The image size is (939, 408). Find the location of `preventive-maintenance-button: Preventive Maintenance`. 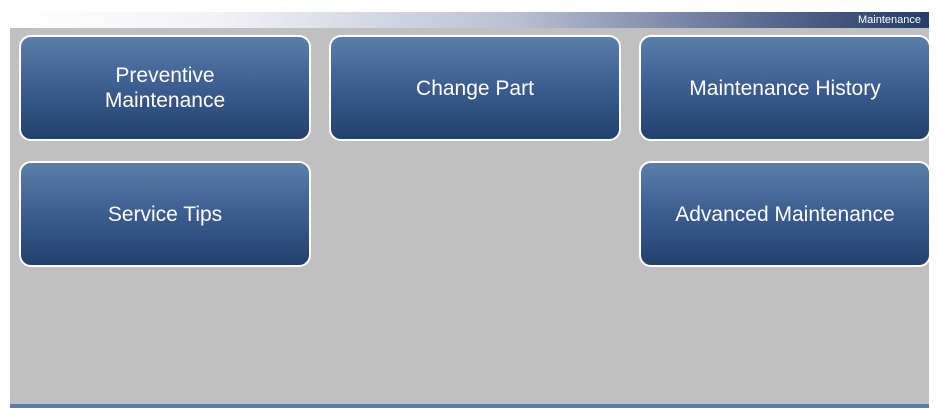

preventive-maintenance-button: Preventive Maintenance is located at coordinates (165, 88).